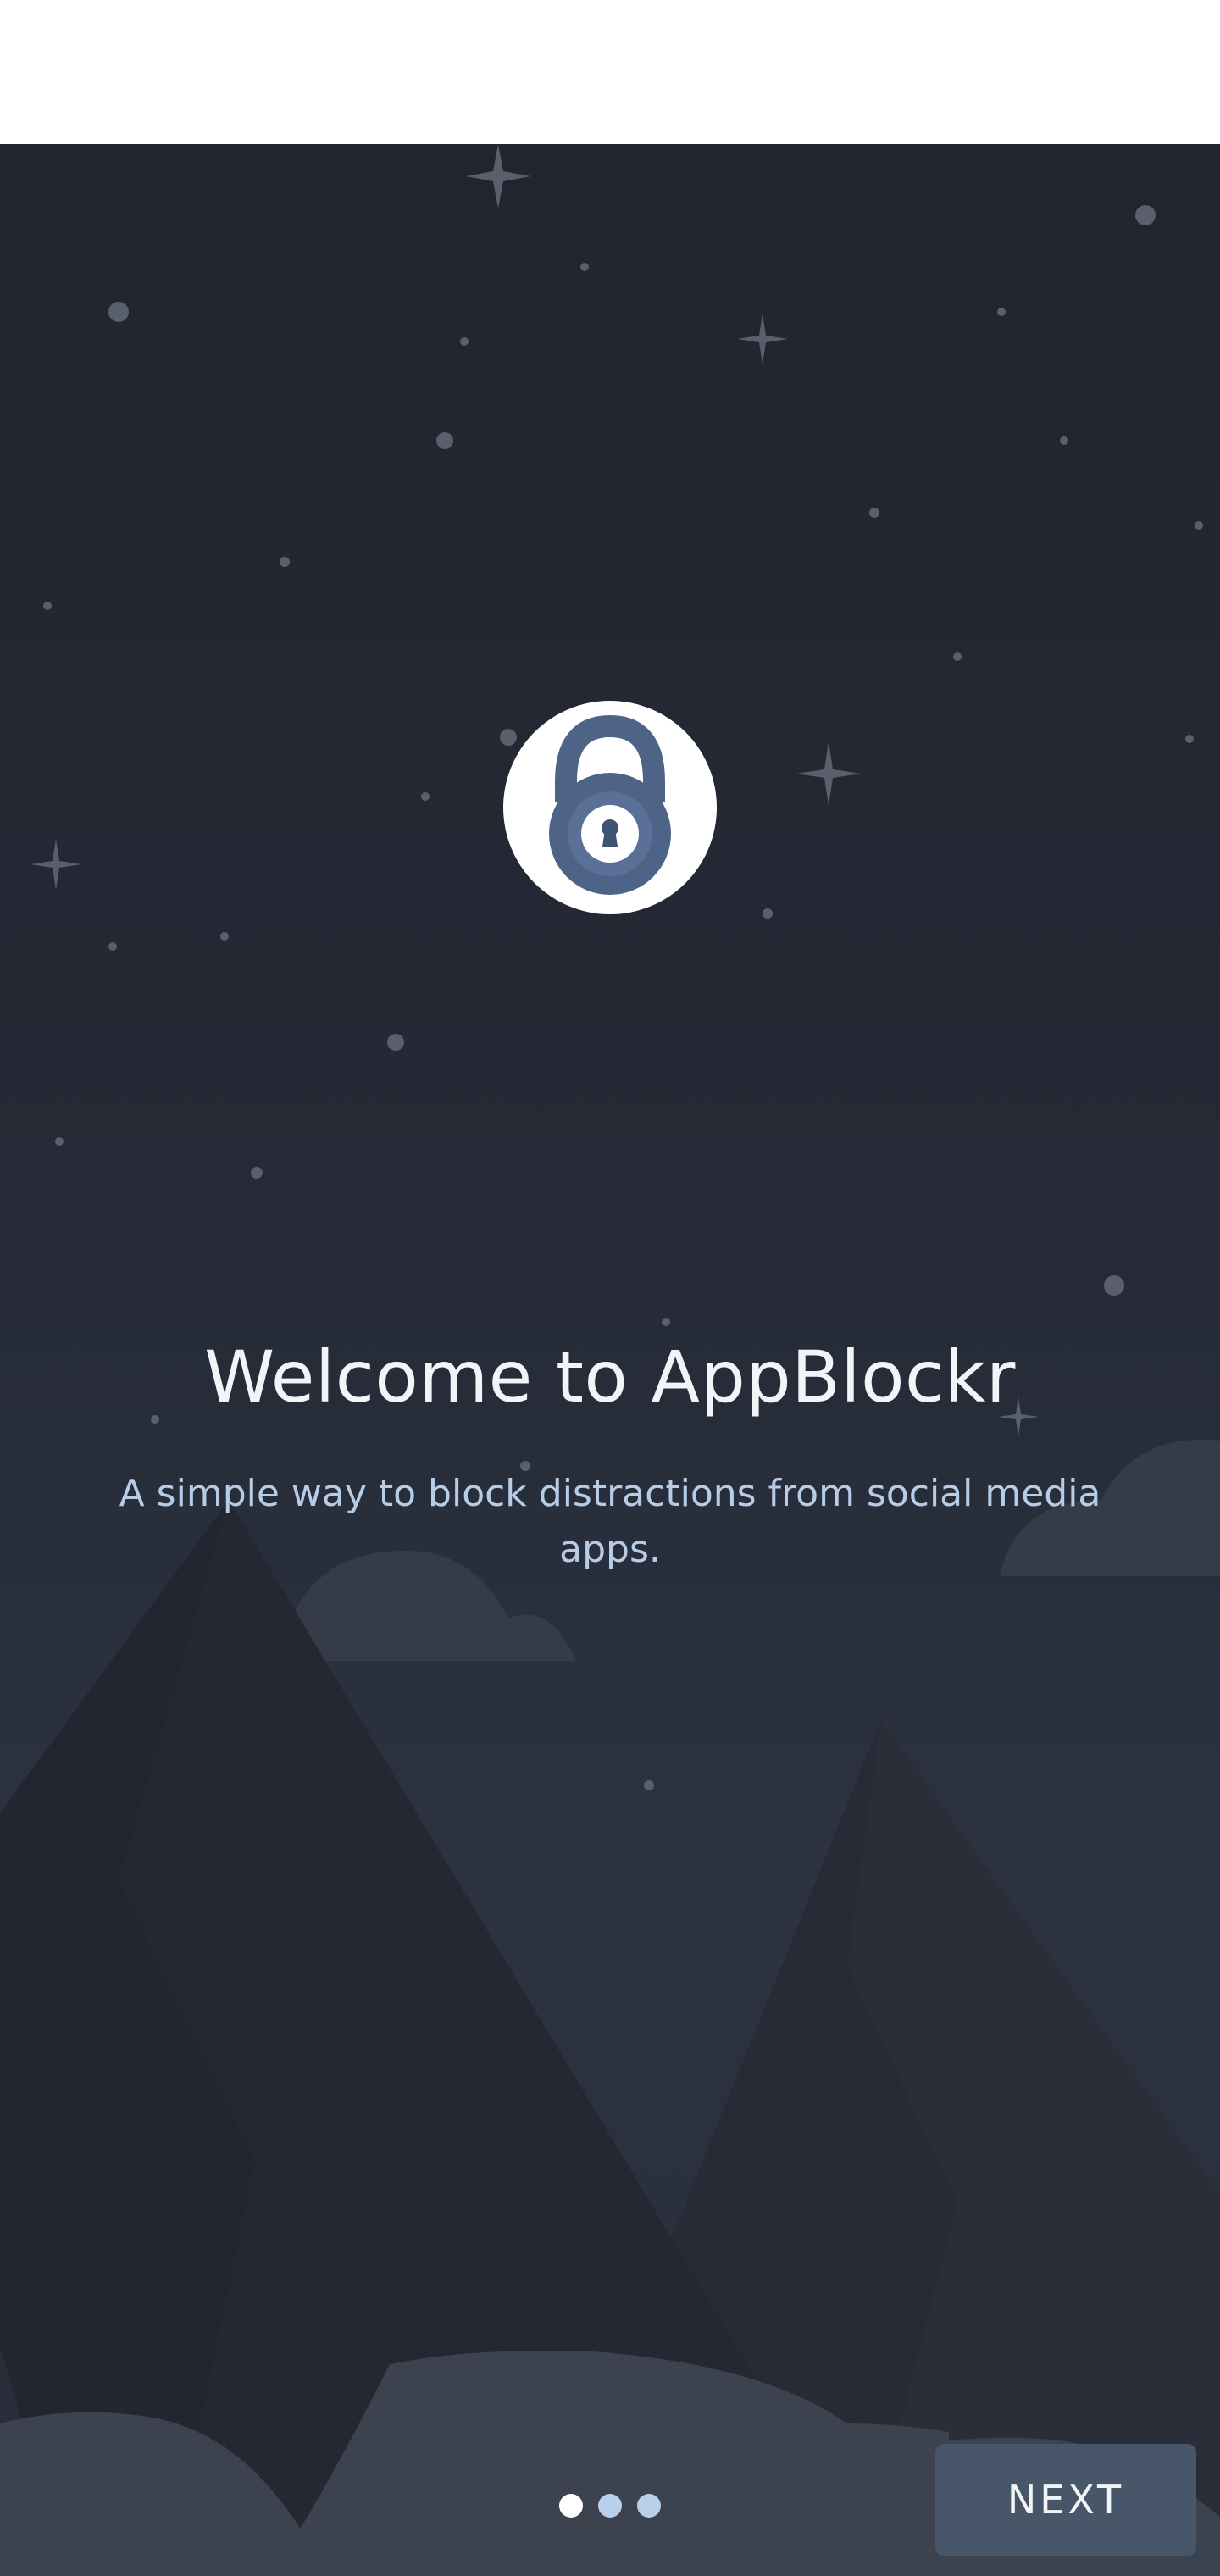  I want to click on app-logo, so click(610, 807).